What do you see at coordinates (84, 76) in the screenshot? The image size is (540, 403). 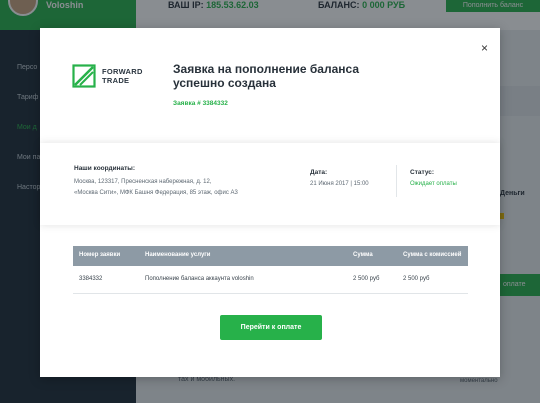 I see `logo-icon` at bounding box center [84, 76].